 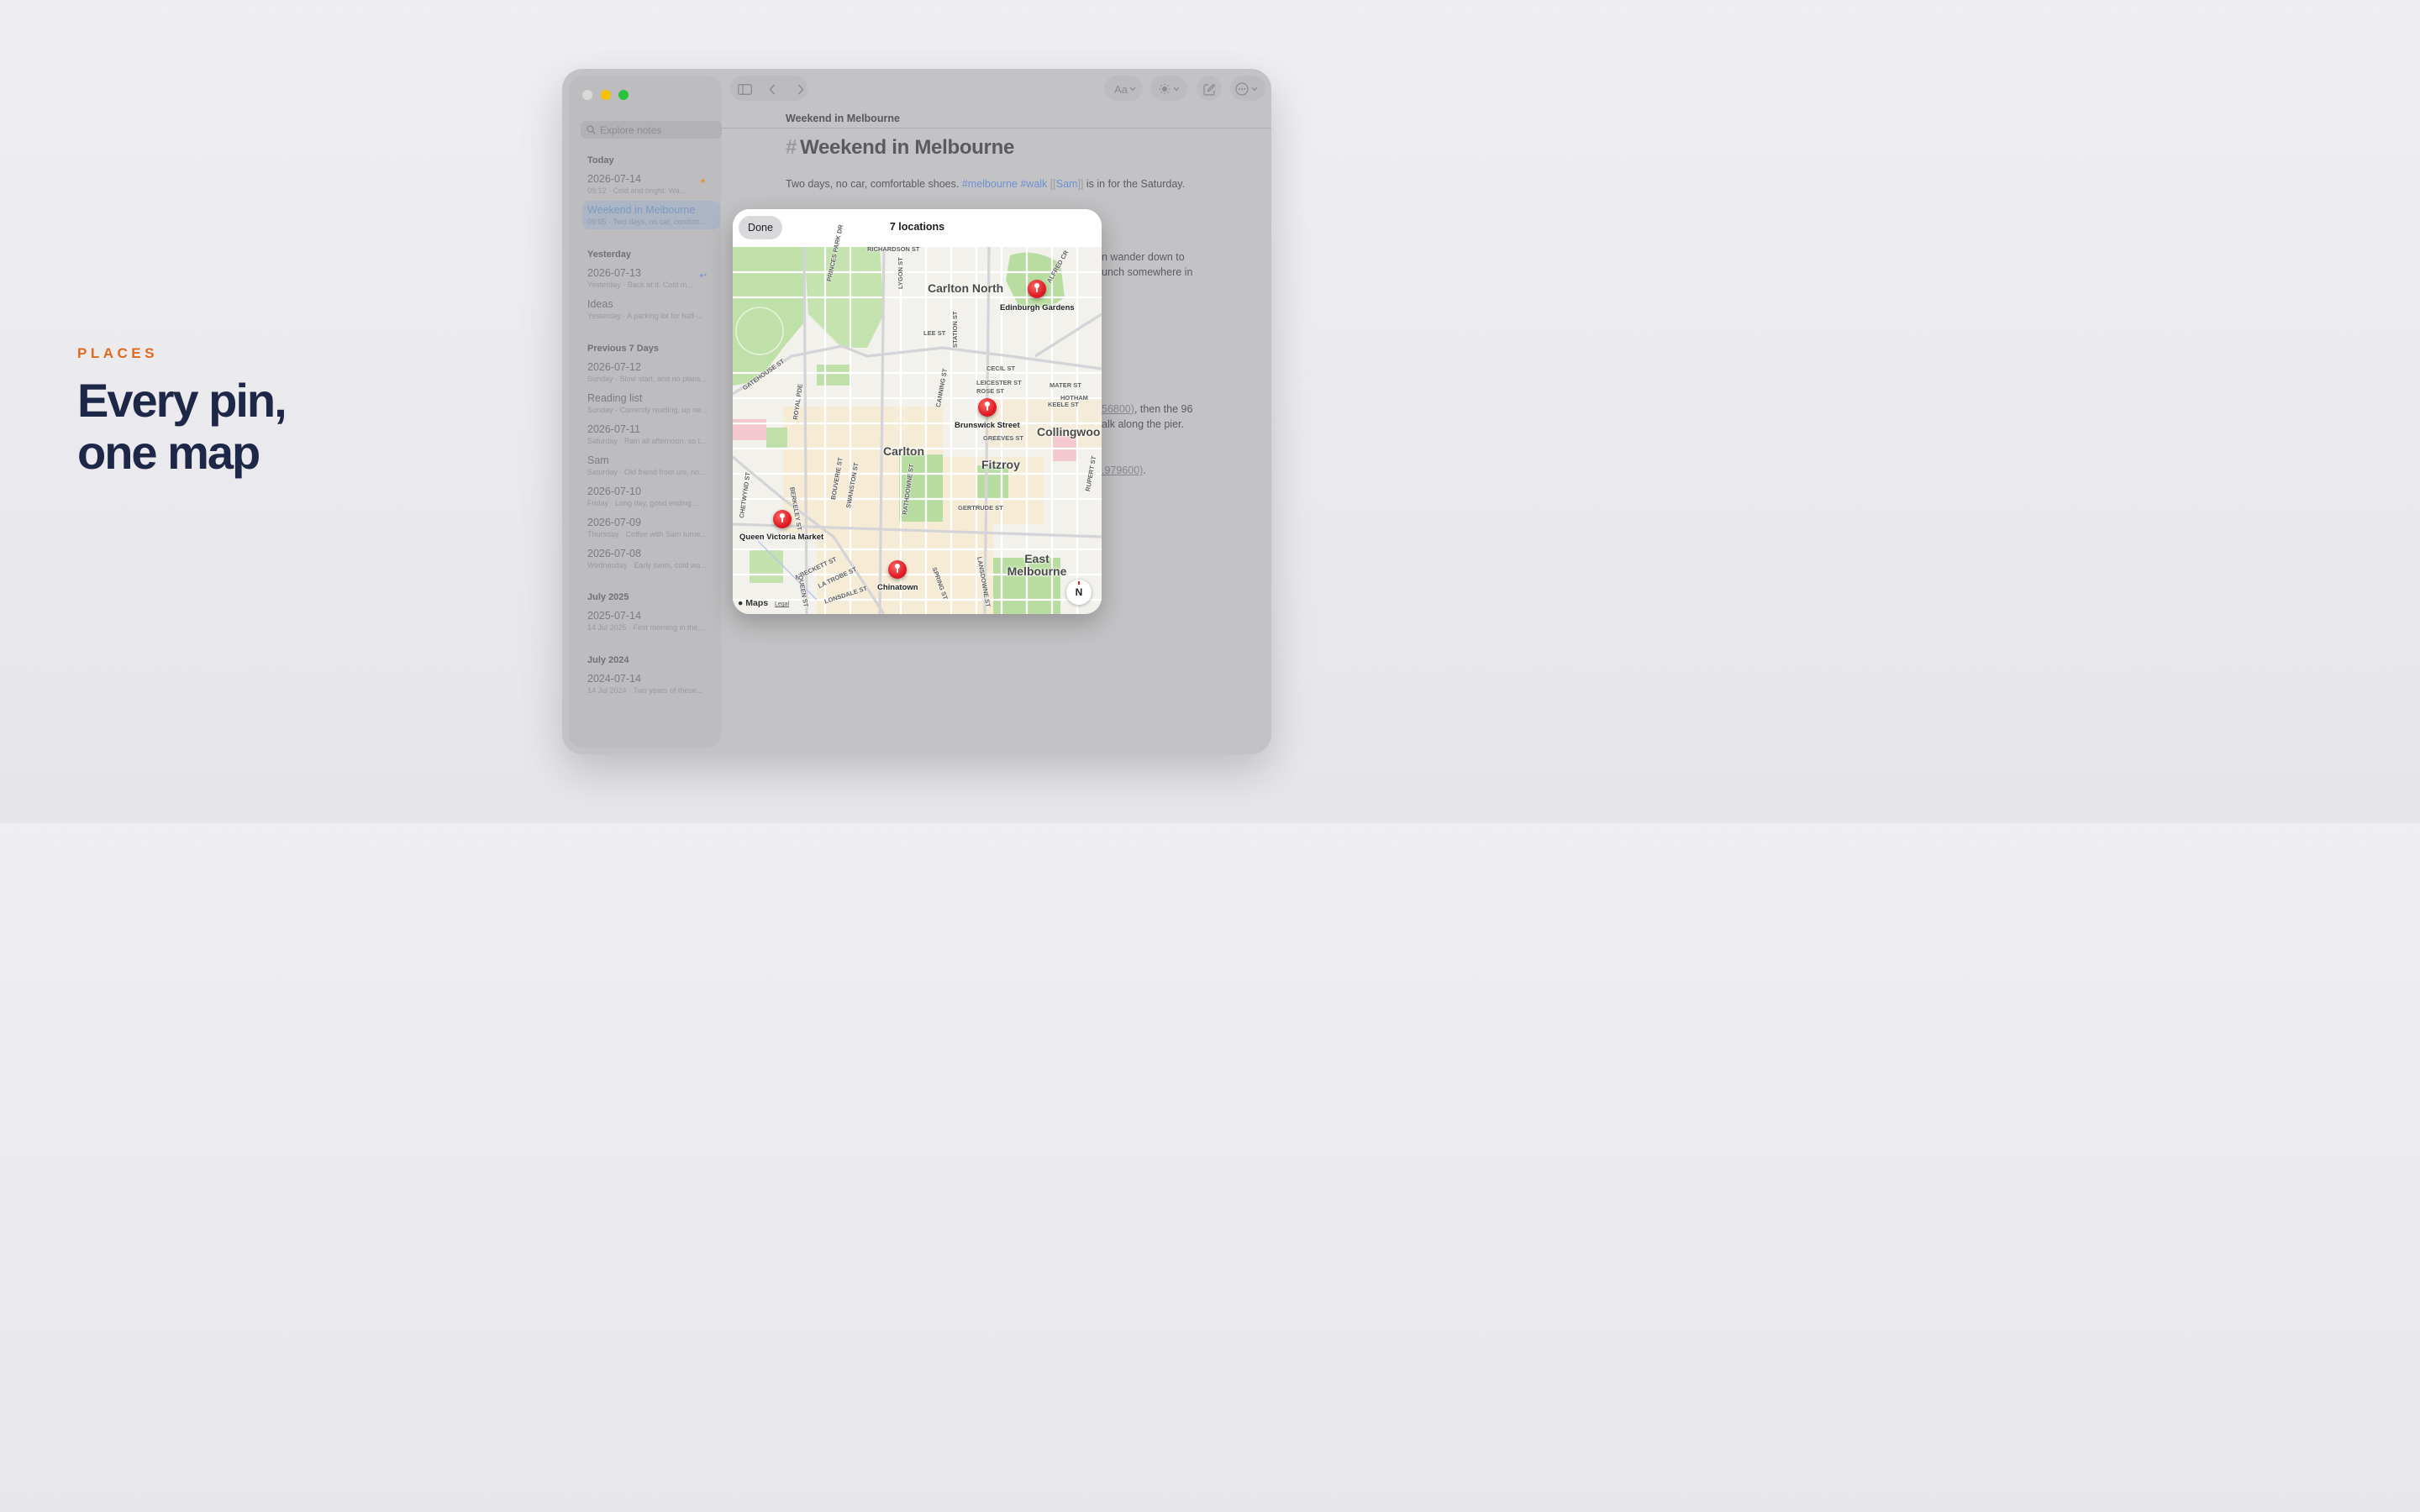 I want to click on map-pin-brunswick-street, so click(x=988, y=409).